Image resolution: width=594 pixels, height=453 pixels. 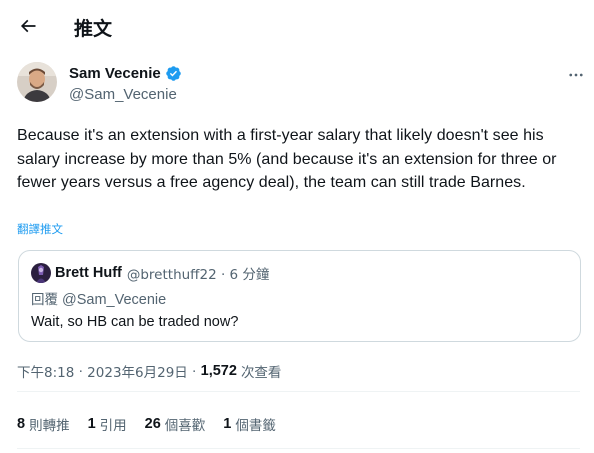 I want to click on top-bar: 推文, so click(x=297, y=26).